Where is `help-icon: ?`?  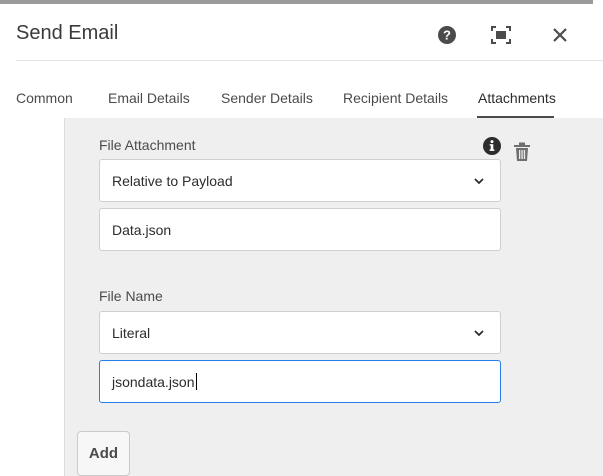
help-icon: ? is located at coordinates (447, 35).